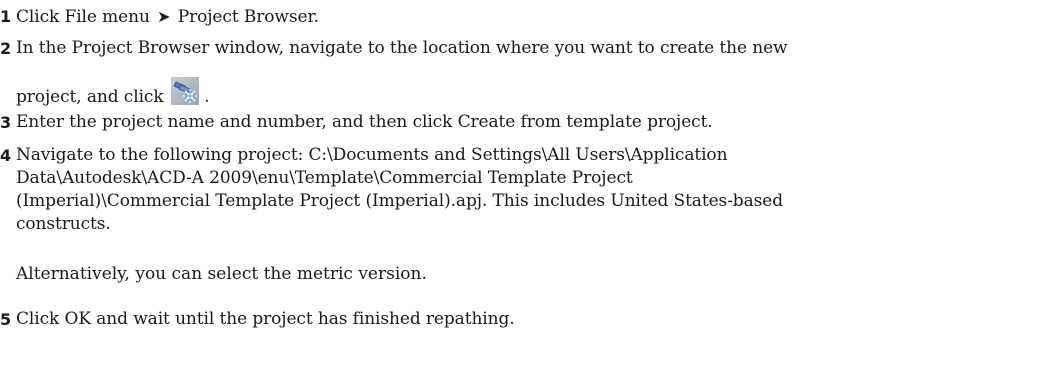 Image resolution: width=1051 pixels, height=390 pixels. I want to click on menu-arrow-icon: ➤, so click(164, 16).